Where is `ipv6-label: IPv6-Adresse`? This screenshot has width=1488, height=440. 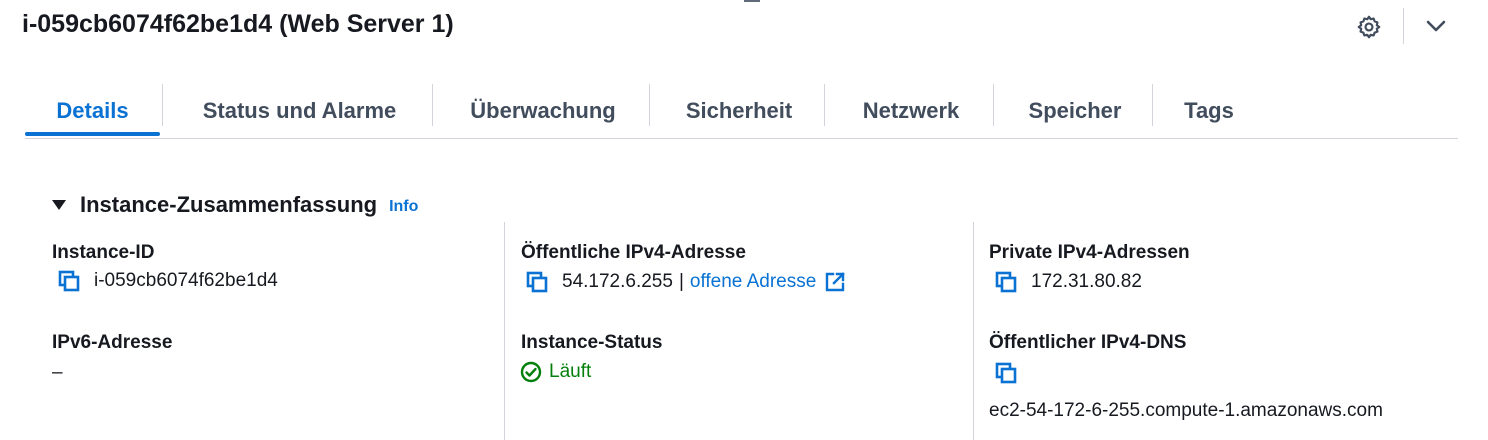 ipv6-label: IPv6-Adresse is located at coordinates (112, 342).